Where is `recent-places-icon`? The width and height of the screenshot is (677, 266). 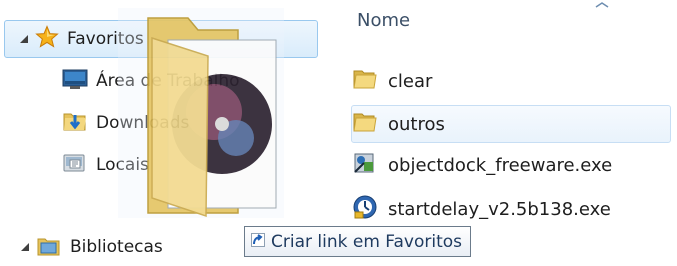
recent-places-icon is located at coordinates (75, 165).